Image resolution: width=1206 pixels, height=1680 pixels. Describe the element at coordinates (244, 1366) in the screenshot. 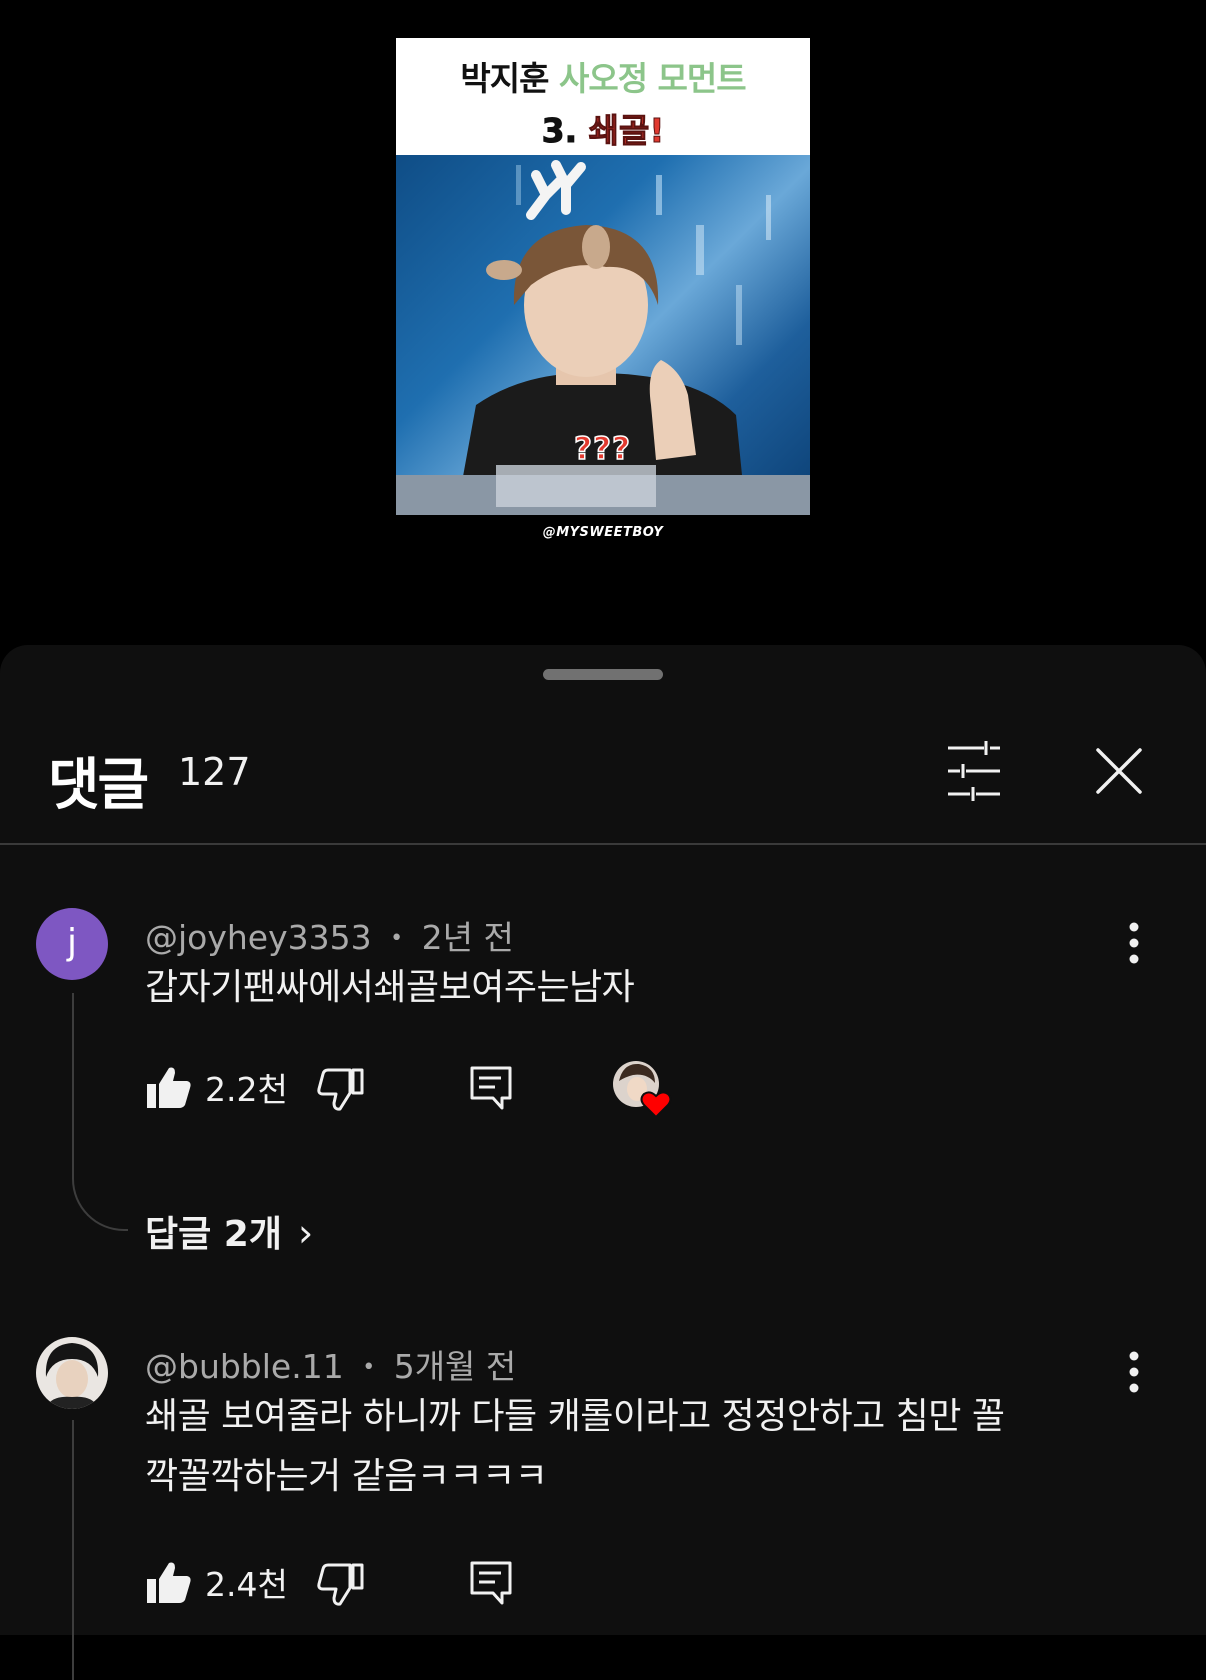

I see `comment-author: @bubble.11` at that location.